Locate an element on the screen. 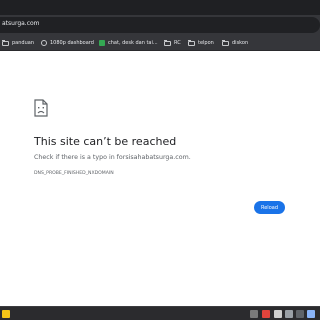  bookmark-label: RC is located at coordinates (177, 43).